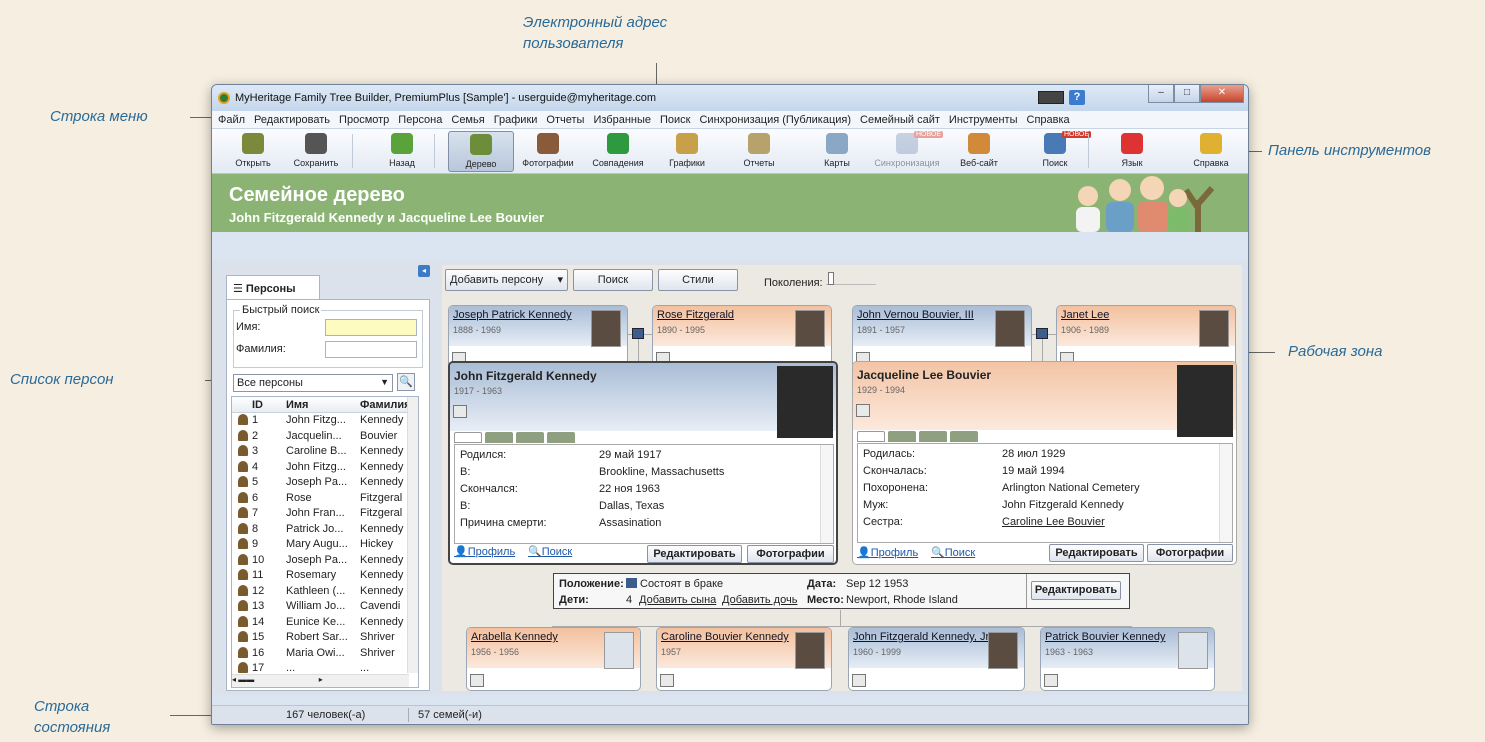 This screenshot has width=1485, height=742. What do you see at coordinates (953, 552) in the screenshot?
I see `search-link: 🔍Поиск` at bounding box center [953, 552].